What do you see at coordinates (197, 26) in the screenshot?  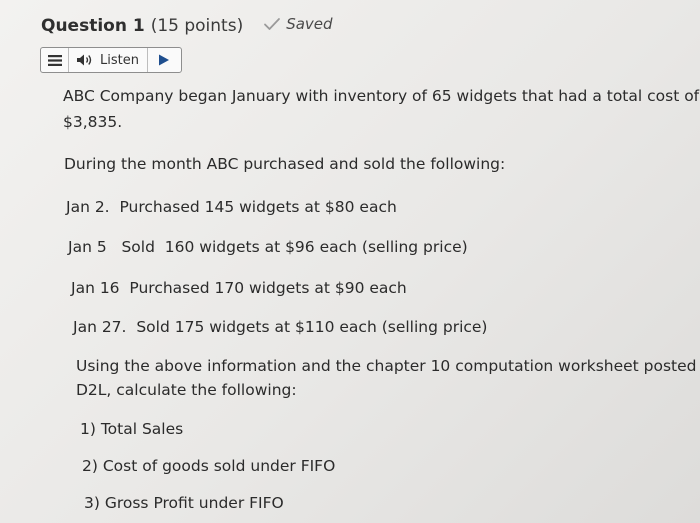 I see `question-points: (15 points)` at bounding box center [197, 26].